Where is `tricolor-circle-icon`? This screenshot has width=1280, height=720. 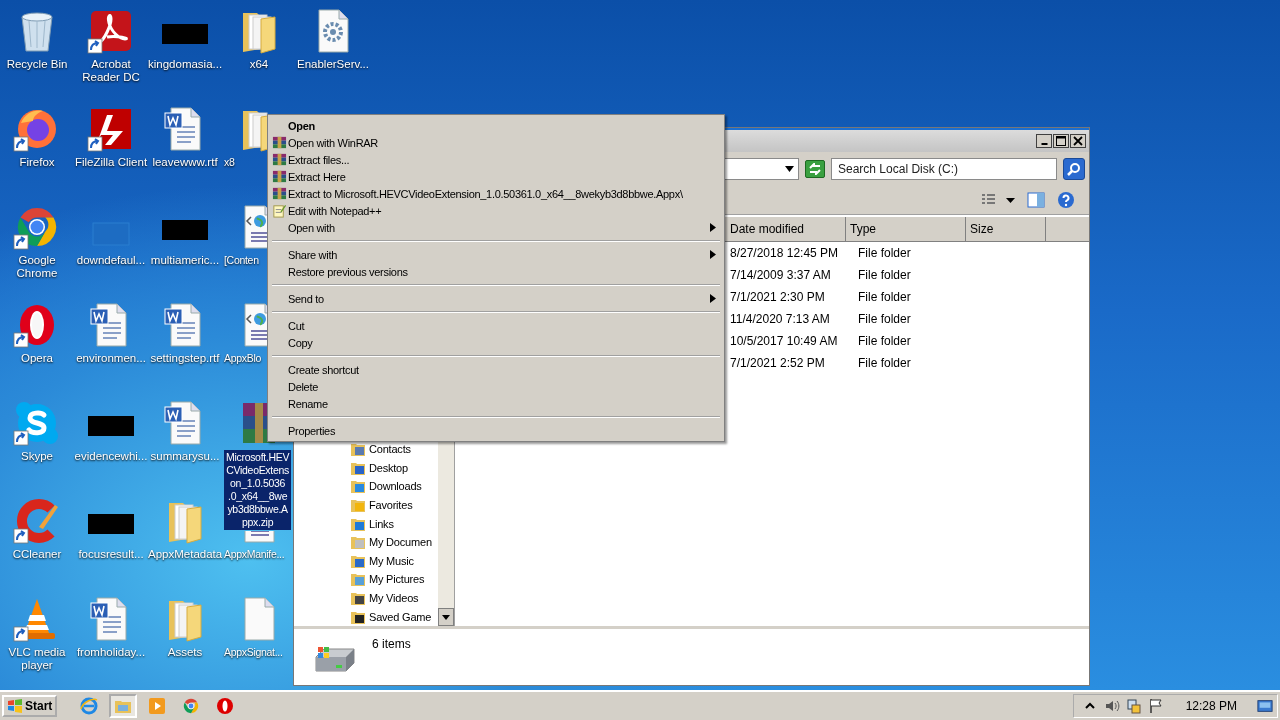 tricolor-circle-icon is located at coordinates (191, 706).